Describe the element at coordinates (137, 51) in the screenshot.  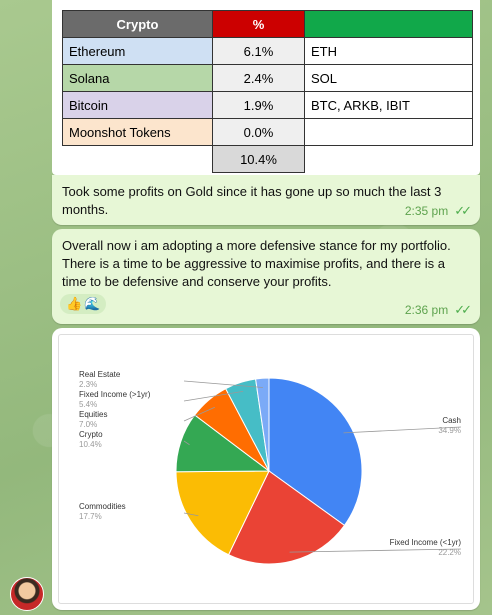
I see `row-name: Ethereum` at that location.